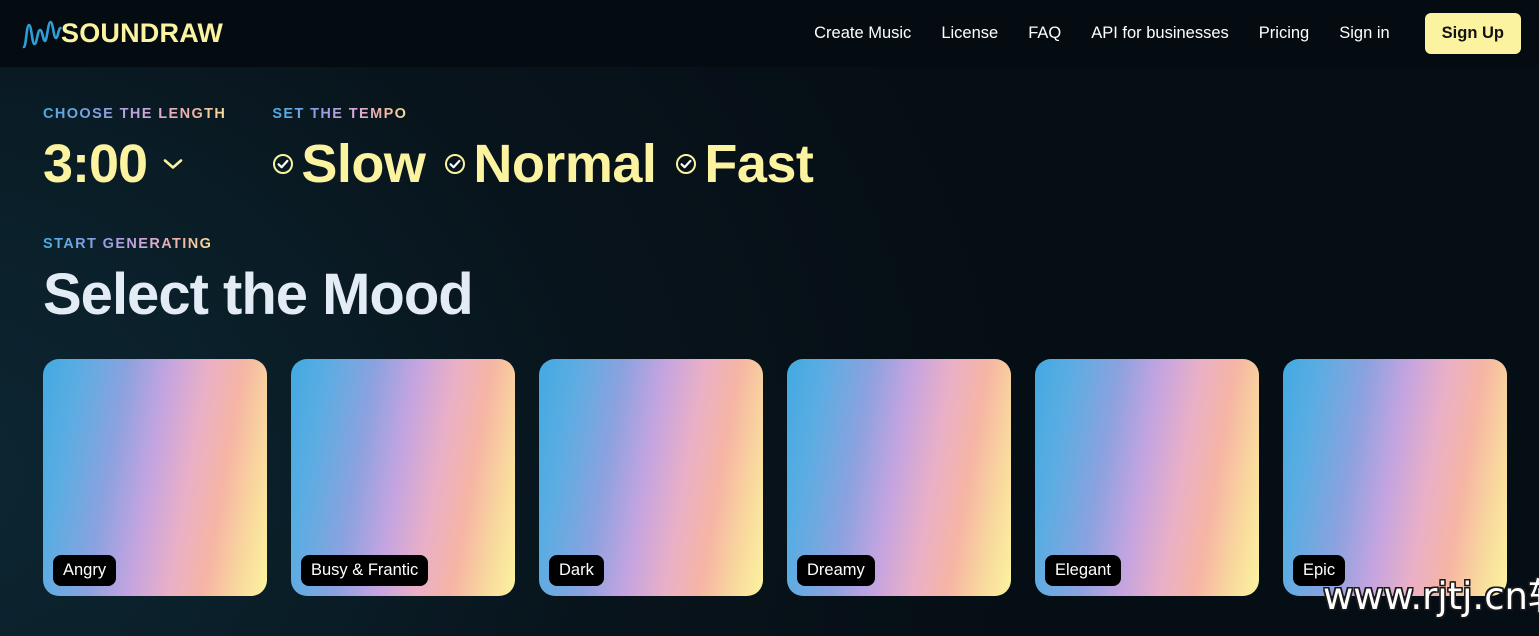 This screenshot has height=636, width=1539. Describe the element at coordinates (1364, 33) in the screenshot. I see `nav-item-sign-in: Sign in` at that location.